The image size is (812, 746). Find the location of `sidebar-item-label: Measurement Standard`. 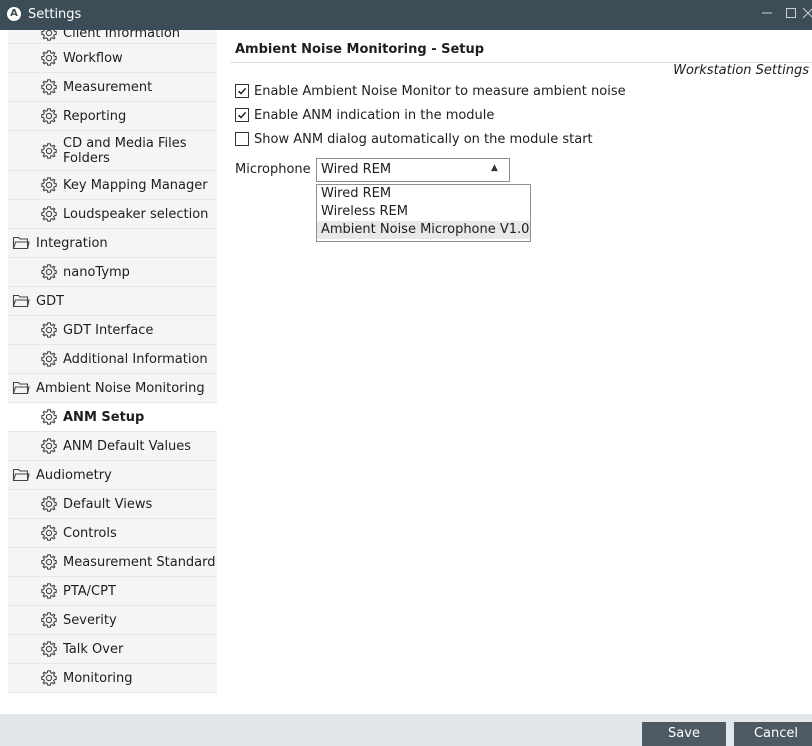

sidebar-item-label: Measurement Standard is located at coordinates (139, 562).